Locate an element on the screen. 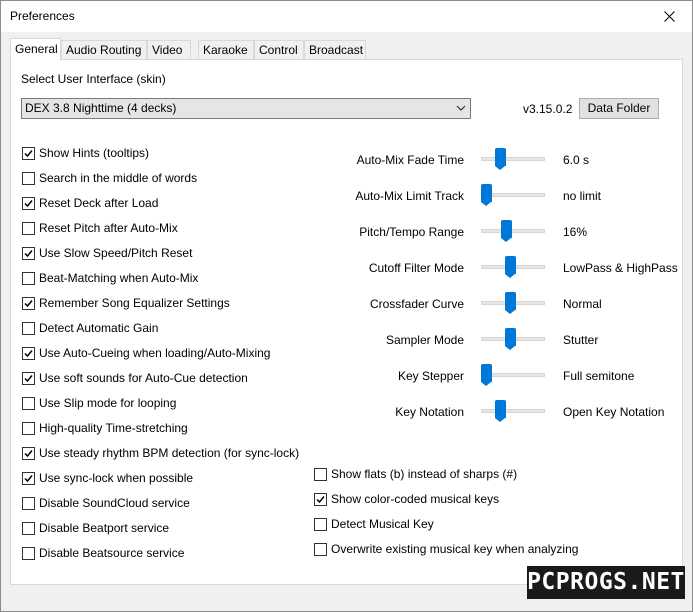  checkbox-row: Show color-coded musical keys is located at coordinates (406, 499).